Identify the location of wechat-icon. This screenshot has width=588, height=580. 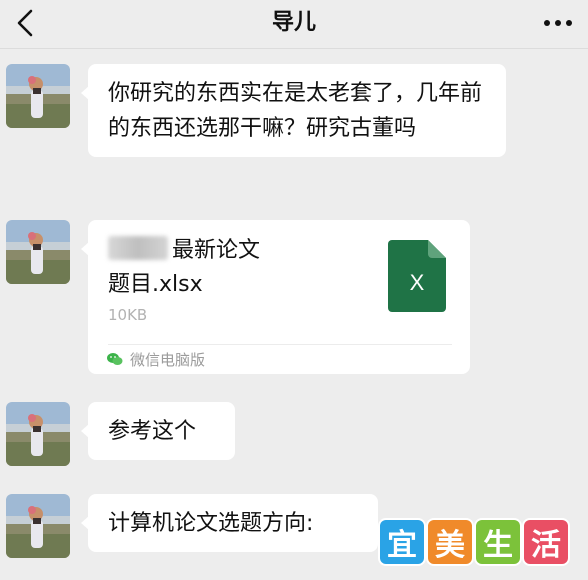
(115, 359).